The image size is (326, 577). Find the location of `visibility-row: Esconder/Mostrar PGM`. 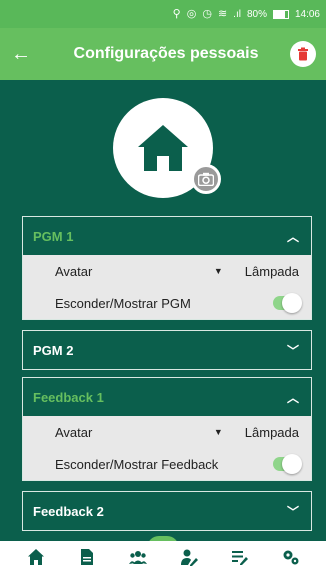

visibility-row: Esconder/Mostrar PGM is located at coordinates (167, 303).